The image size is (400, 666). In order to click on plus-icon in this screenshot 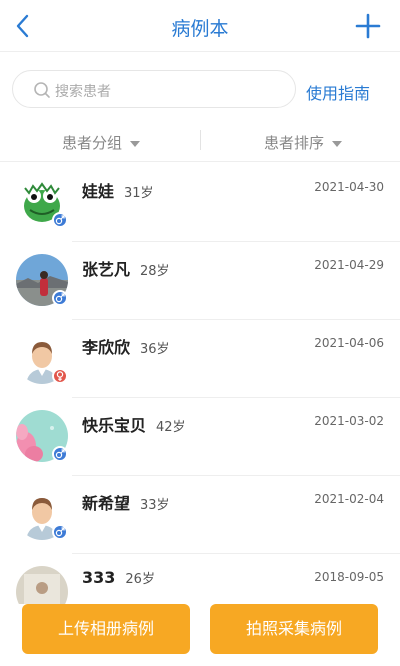, I will do `click(368, 26)`.